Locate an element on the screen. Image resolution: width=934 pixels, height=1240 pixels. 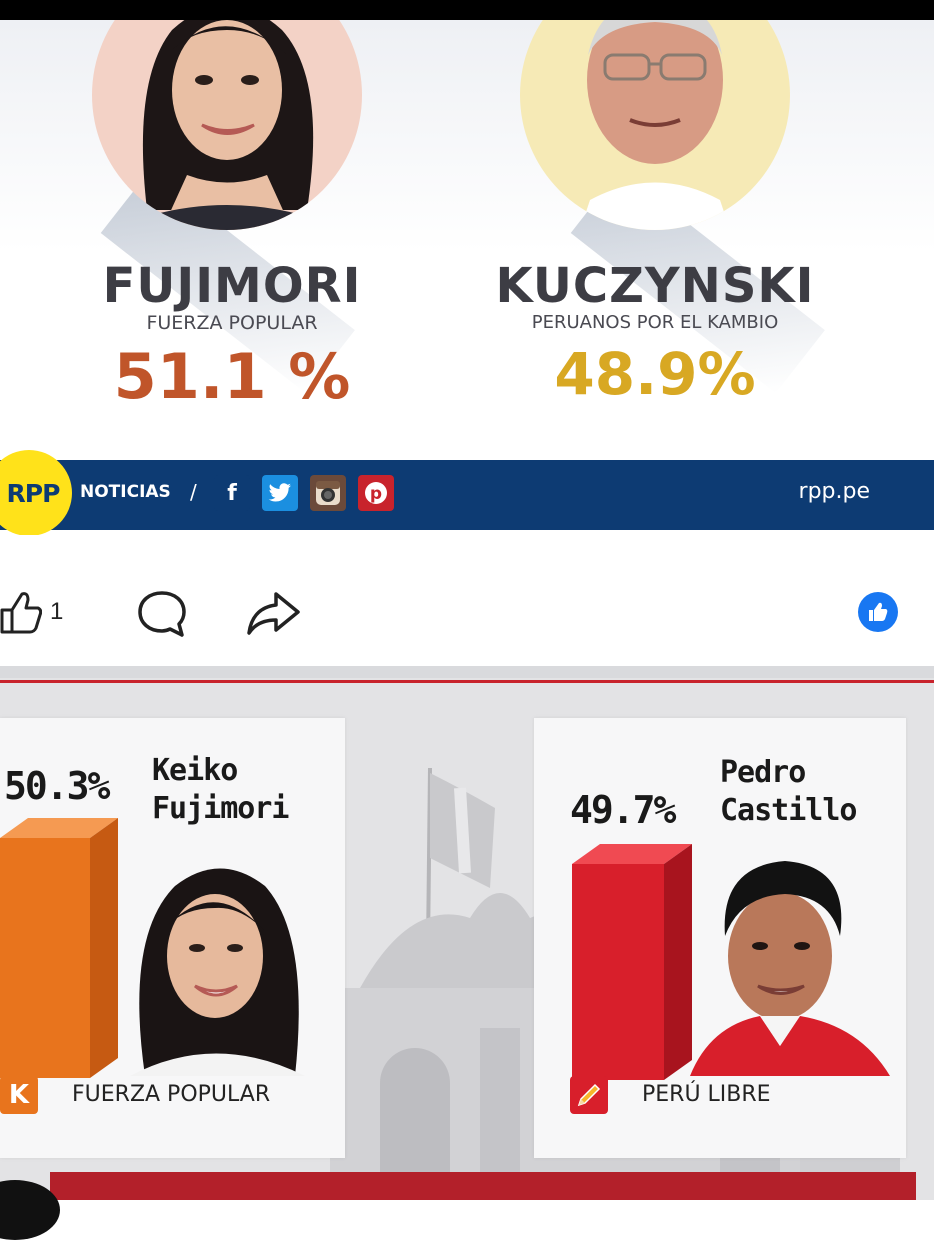
noticias-label: NOTICIAS is located at coordinates (125, 492).